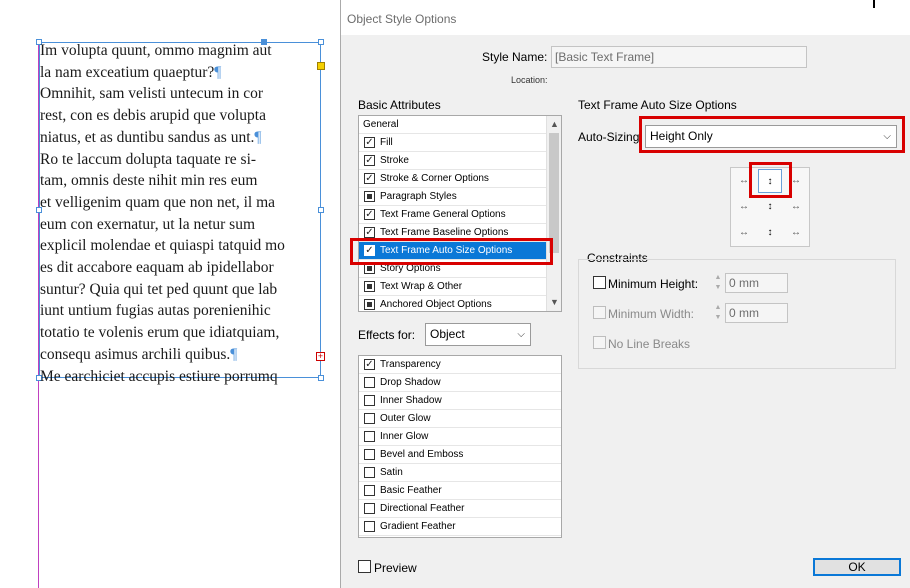 This screenshot has height=588, width=910. I want to click on basic-attribute-row: ✓ Stroke & Corner Options, so click(460, 179).